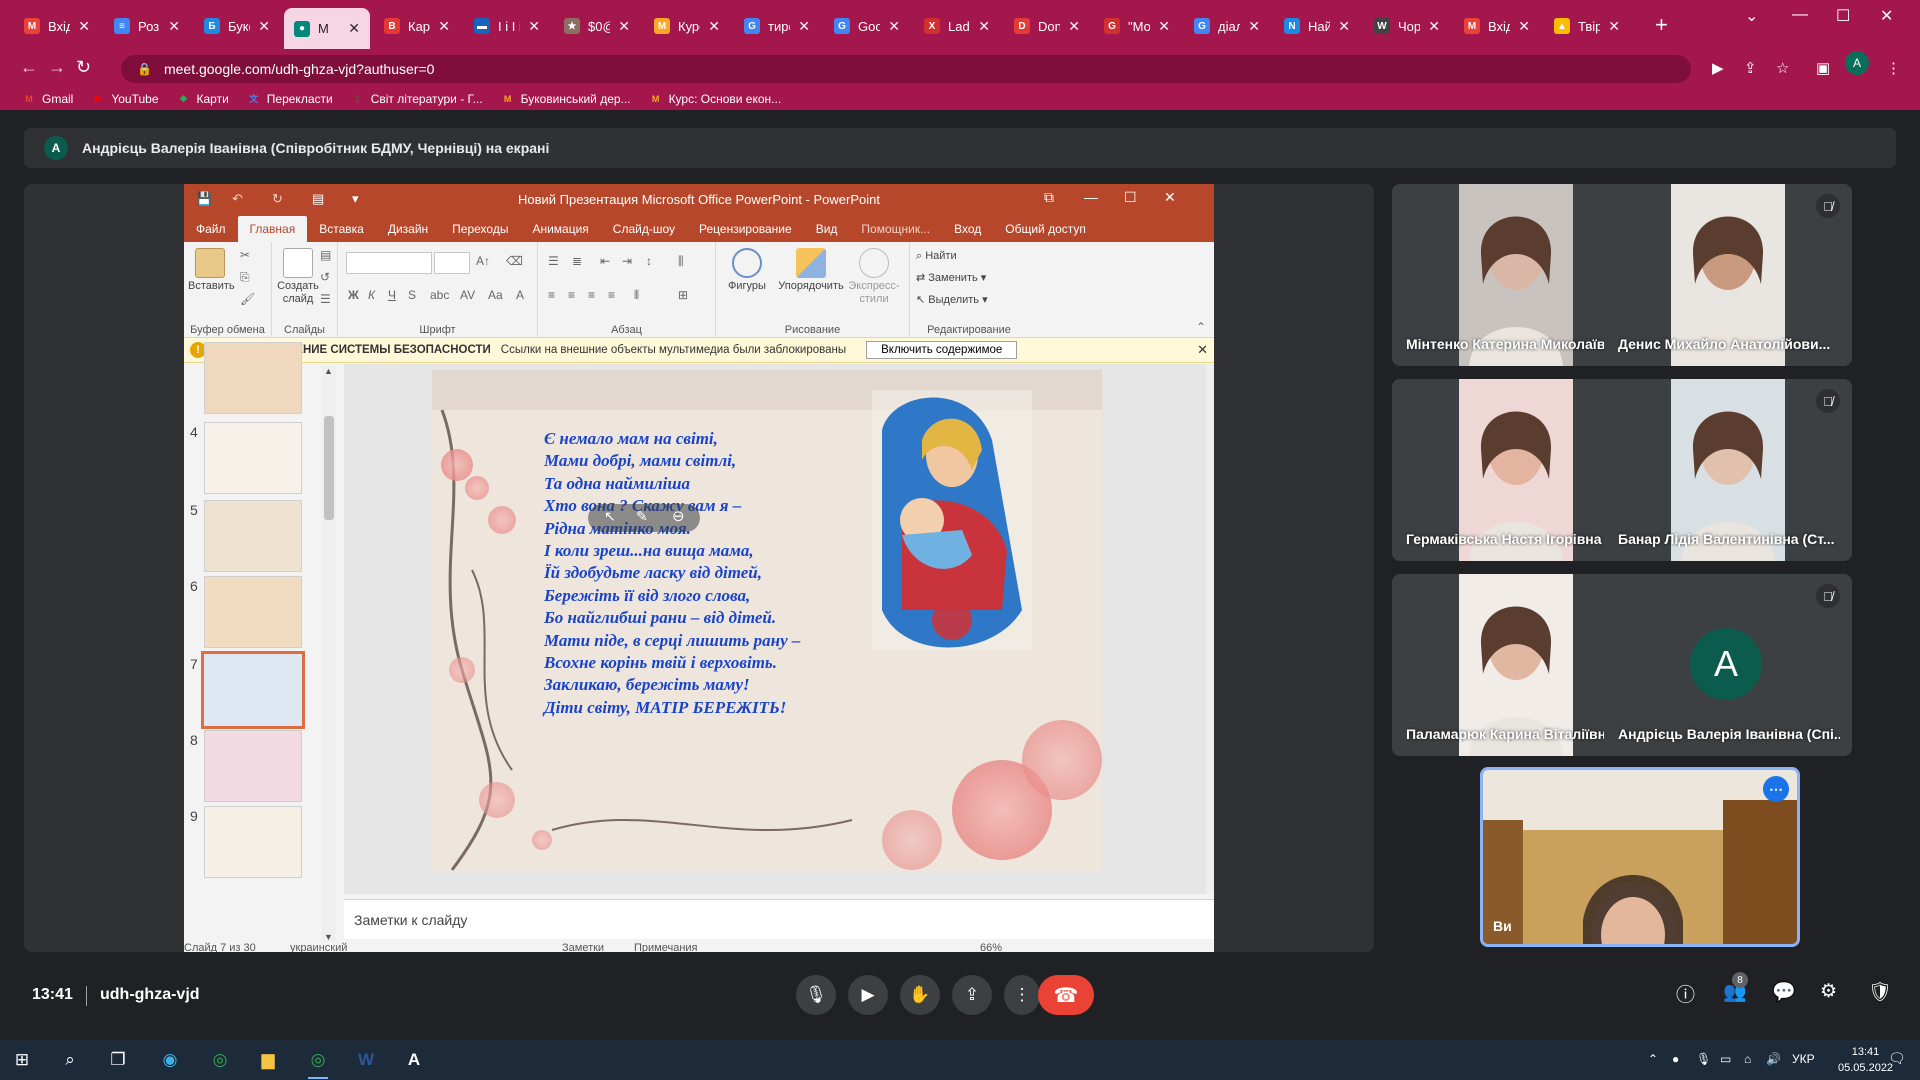 The width and height of the screenshot is (1920, 1080). What do you see at coordinates (412, 295) in the screenshot?
I see `shadow-icon: S` at bounding box center [412, 295].